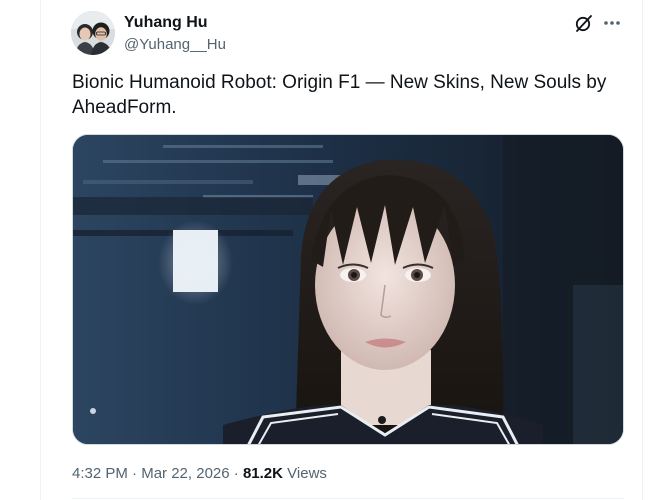  What do you see at coordinates (348, 498) in the screenshot?
I see `divider` at bounding box center [348, 498].